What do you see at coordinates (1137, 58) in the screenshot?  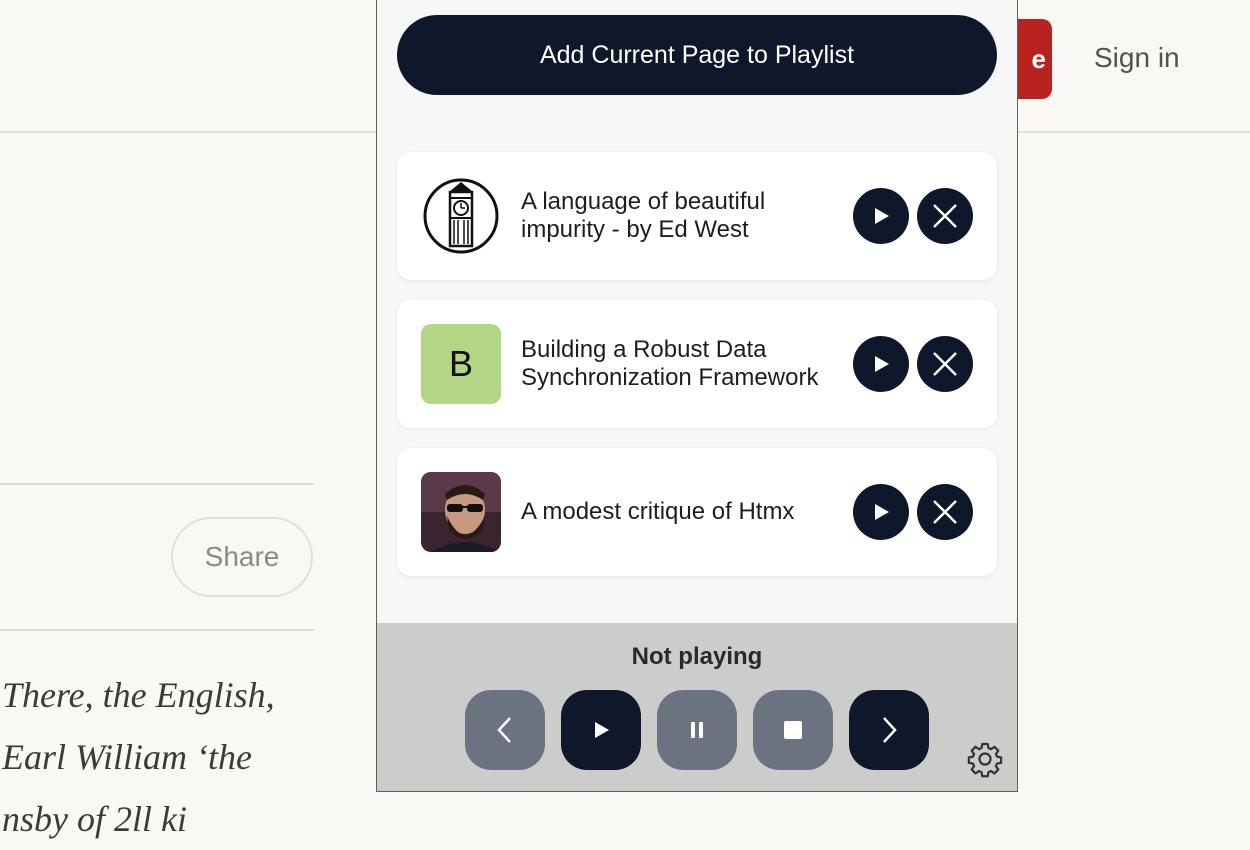 I see `sign-in-link: Sign in` at bounding box center [1137, 58].